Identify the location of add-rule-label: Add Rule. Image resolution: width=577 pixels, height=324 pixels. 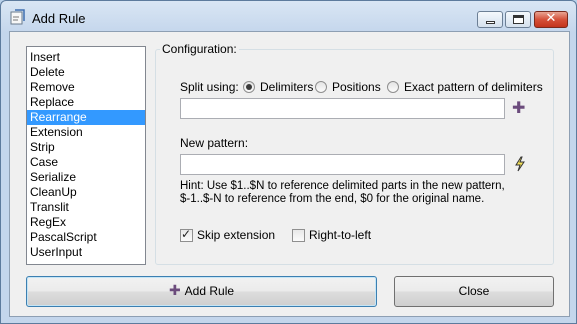
(209, 291).